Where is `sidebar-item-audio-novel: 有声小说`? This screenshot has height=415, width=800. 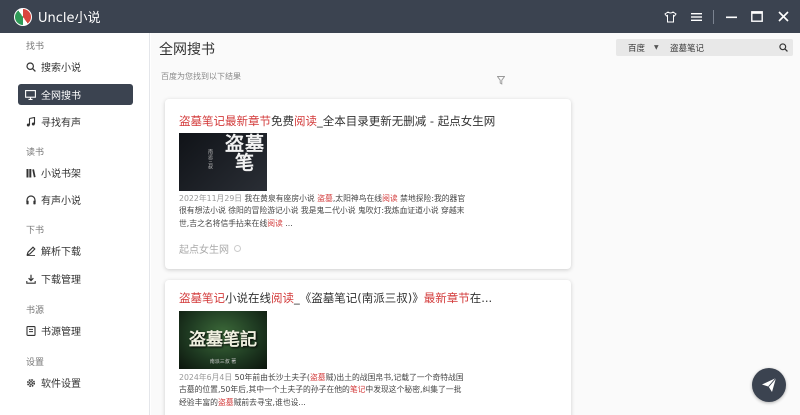 sidebar-item-audio-novel: 有声小说 is located at coordinates (75, 199).